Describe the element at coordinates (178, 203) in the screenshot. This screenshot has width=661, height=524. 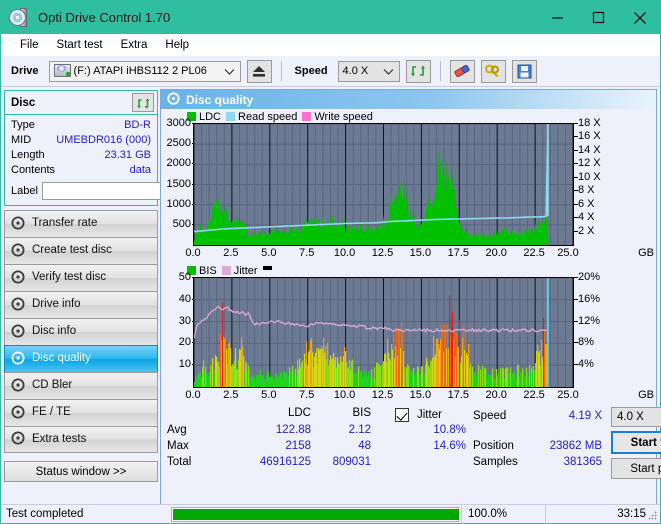
I see `y-tick-label: 1000` at that location.